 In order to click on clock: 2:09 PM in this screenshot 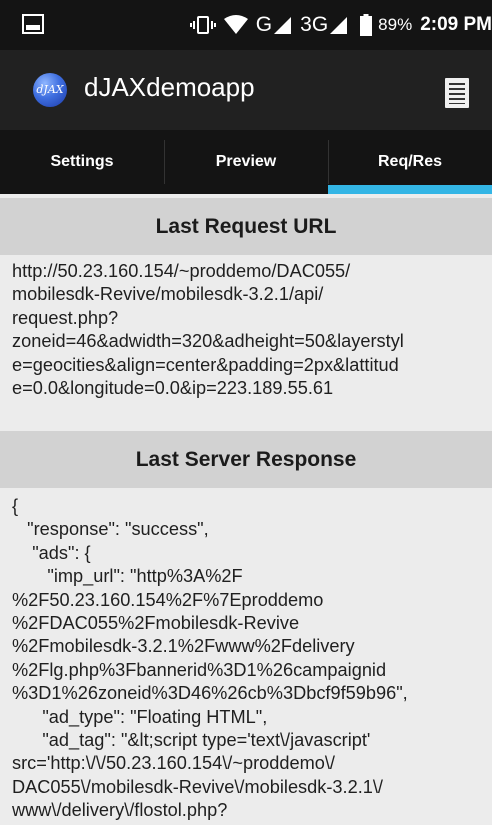, I will do `click(456, 24)`.